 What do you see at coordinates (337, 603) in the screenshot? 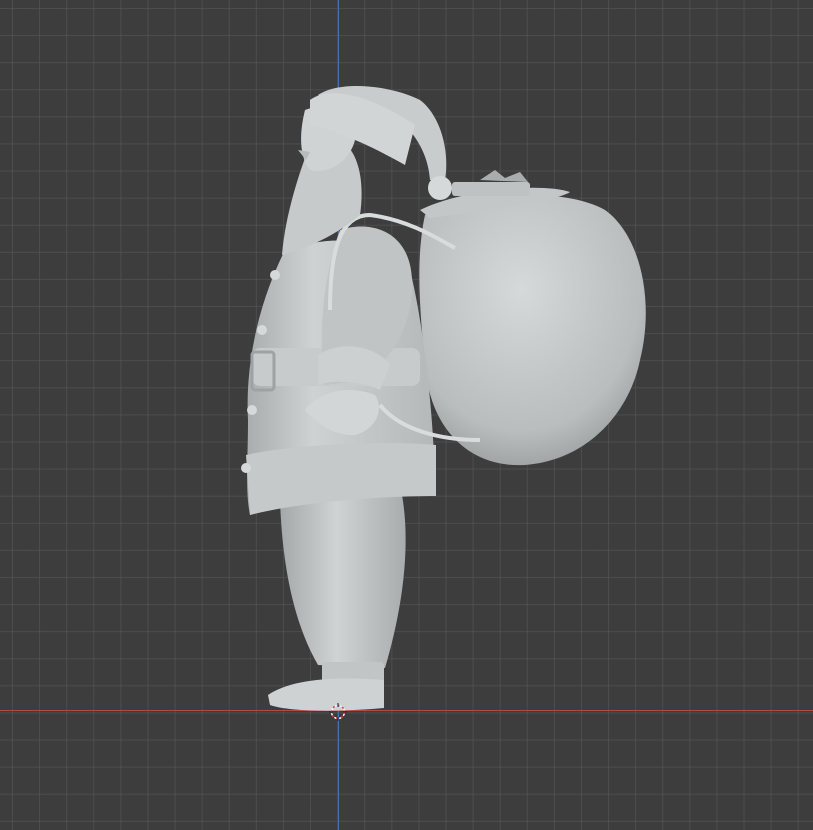
I see `legs` at bounding box center [337, 603].